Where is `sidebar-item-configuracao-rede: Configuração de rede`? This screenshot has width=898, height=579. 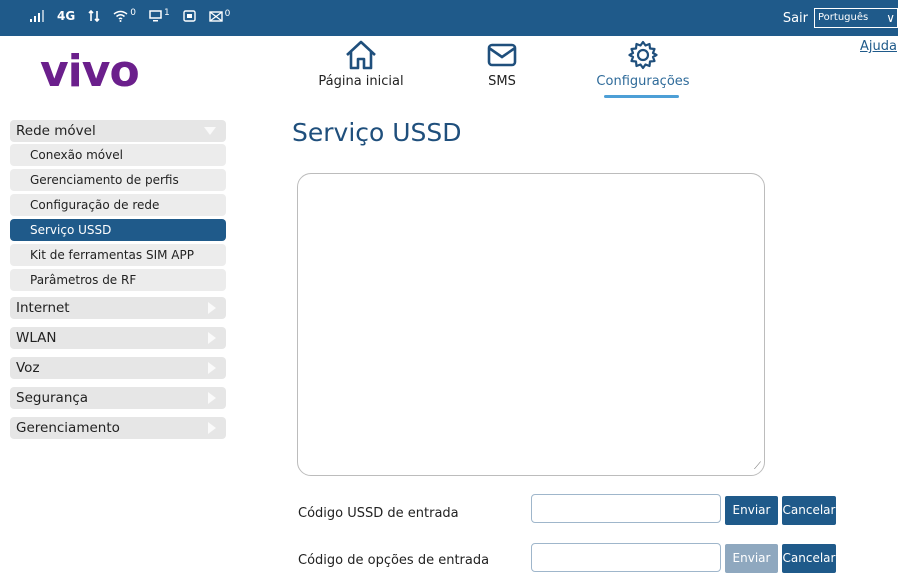 sidebar-item-configuracao-rede: Configuração de rede is located at coordinates (118, 205).